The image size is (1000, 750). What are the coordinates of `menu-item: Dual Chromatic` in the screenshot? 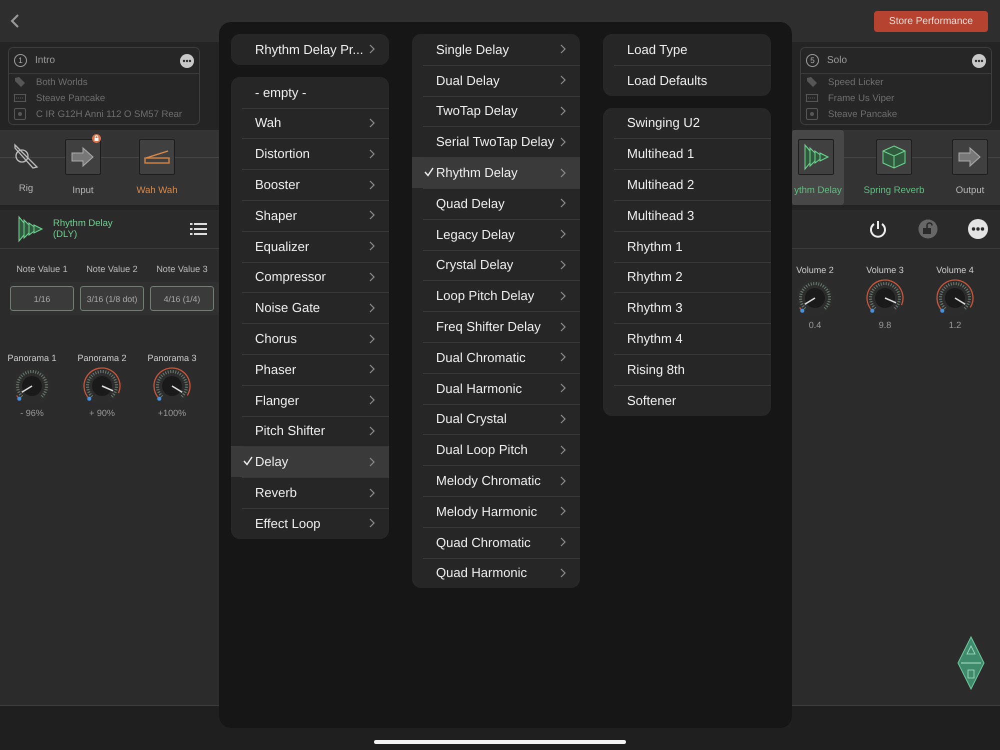 It's located at (496, 357).